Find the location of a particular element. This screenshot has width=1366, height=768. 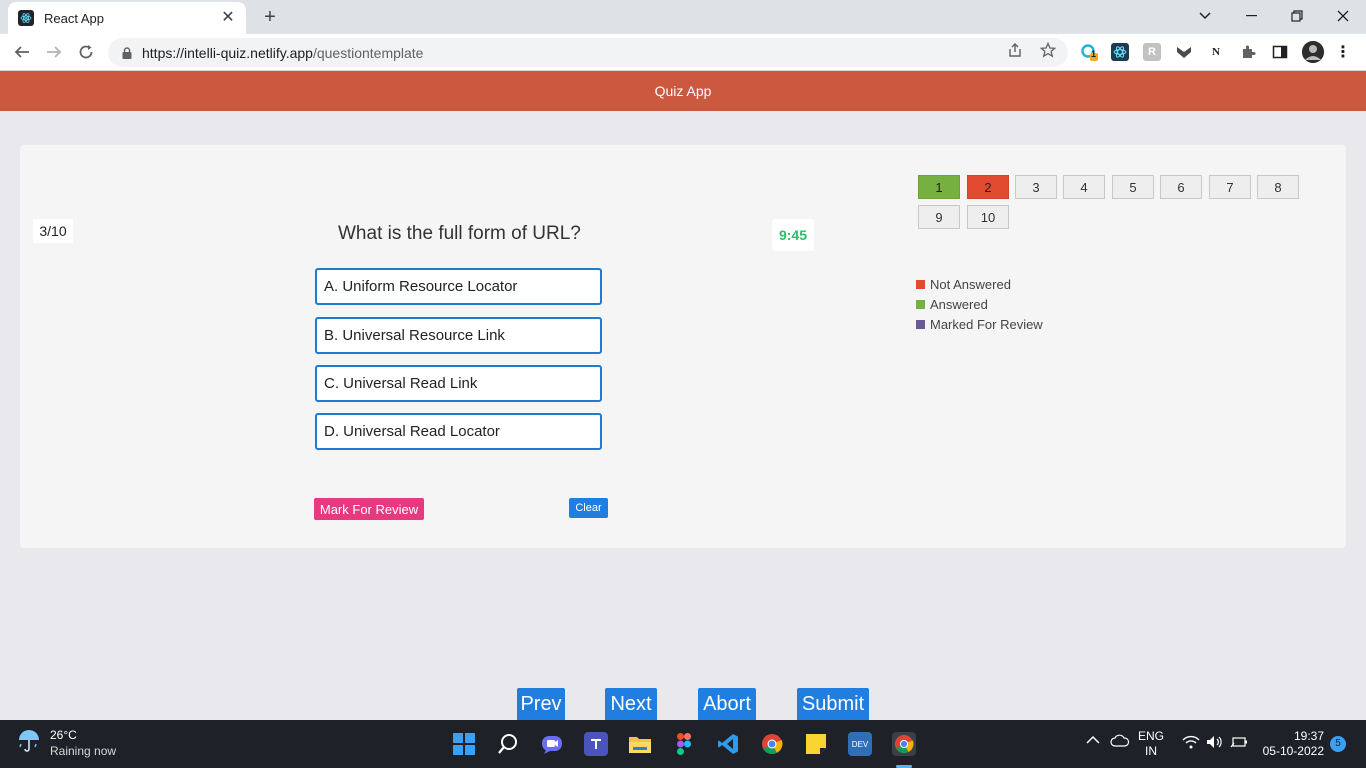

prev-button: Prev is located at coordinates (541, 704).